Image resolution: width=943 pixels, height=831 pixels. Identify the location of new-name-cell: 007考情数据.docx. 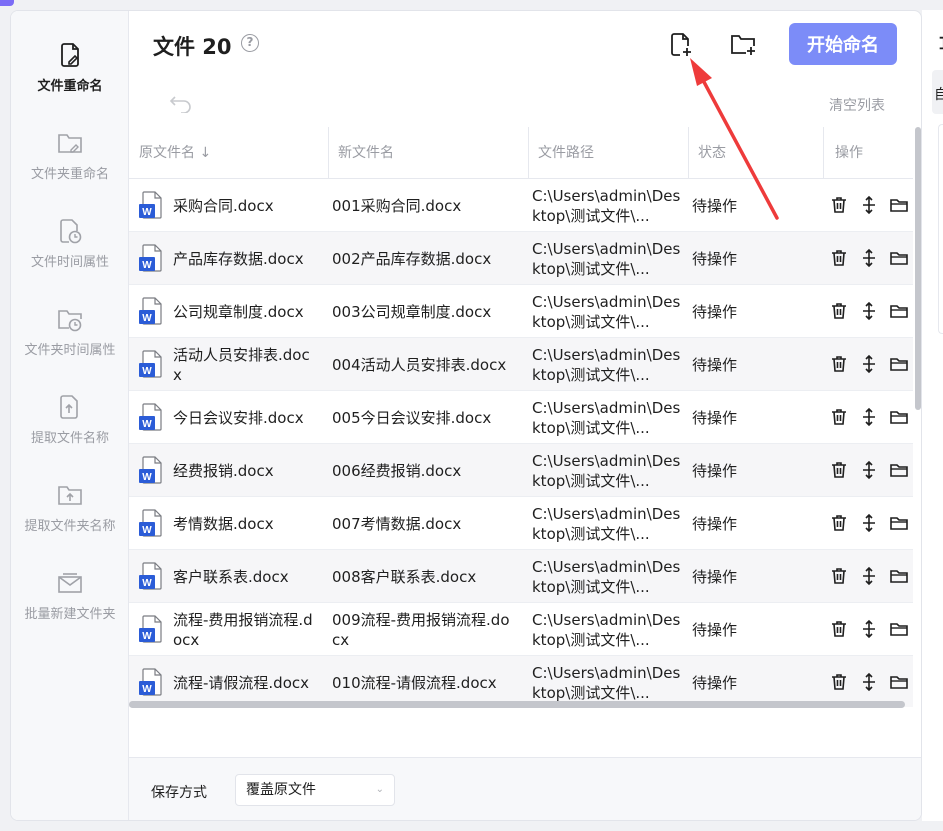
(397, 523).